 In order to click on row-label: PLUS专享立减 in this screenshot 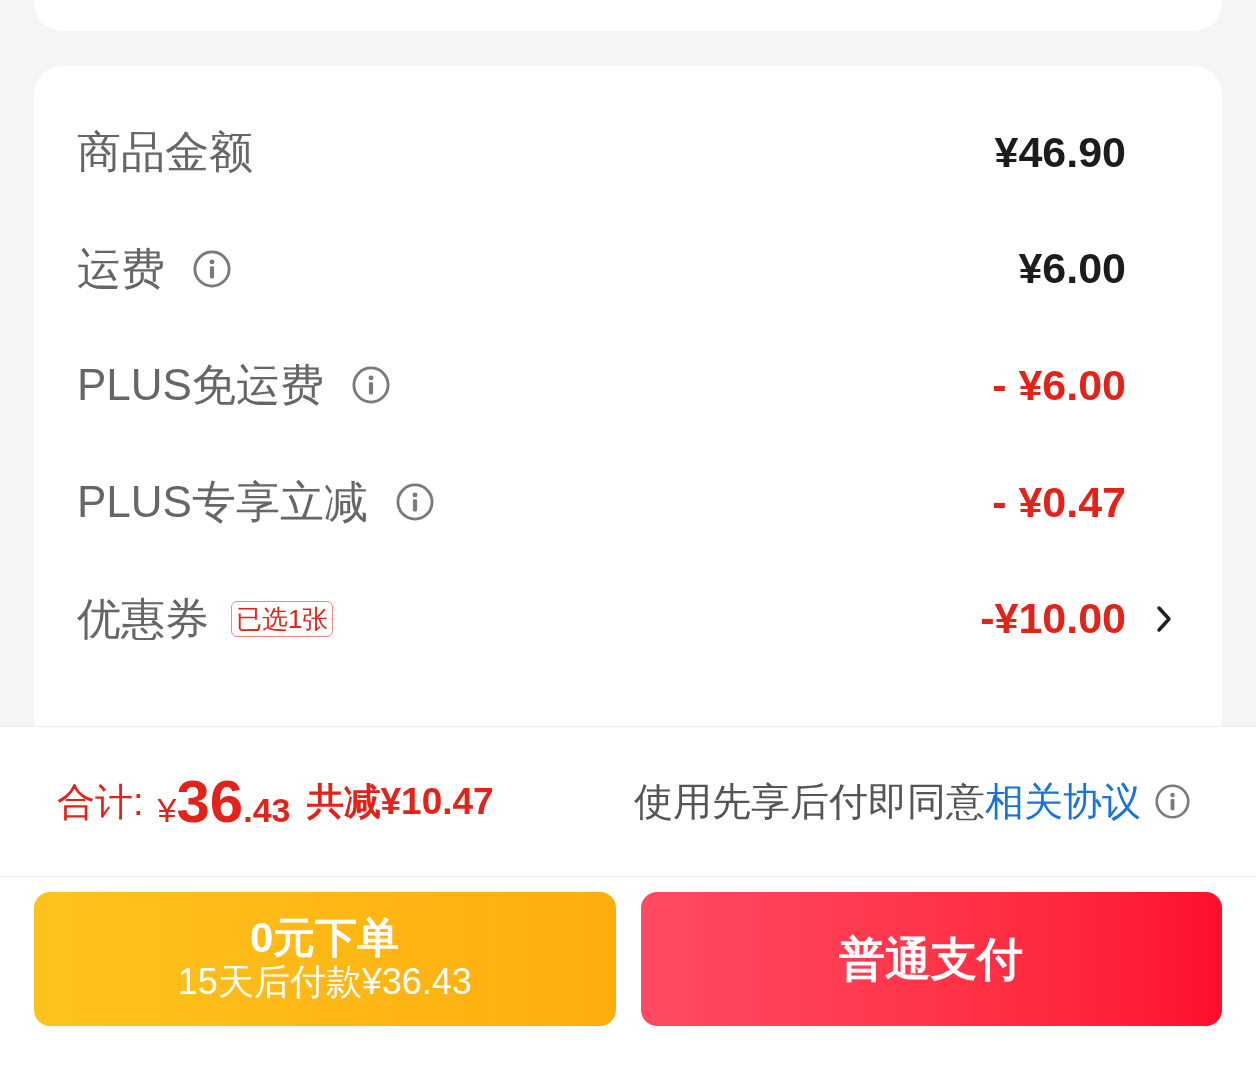, I will do `click(222, 502)`.